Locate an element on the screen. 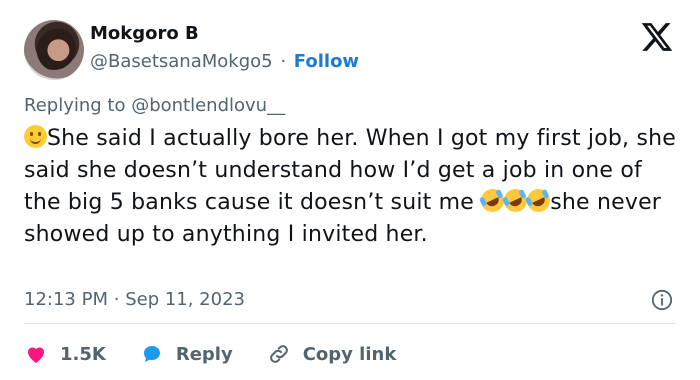 This screenshot has width=700, height=380. link-icon is located at coordinates (278, 354).